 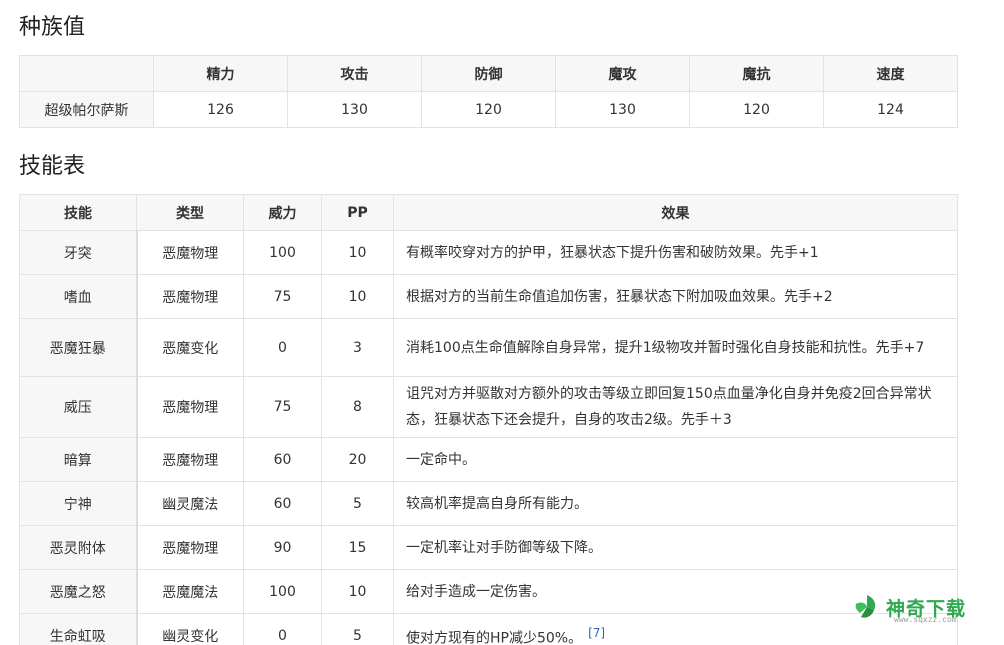 What do you see at coordinates (78, 459) in the screenshot?
I see `skill-name: 暗算` at bounding box center [78, 459].